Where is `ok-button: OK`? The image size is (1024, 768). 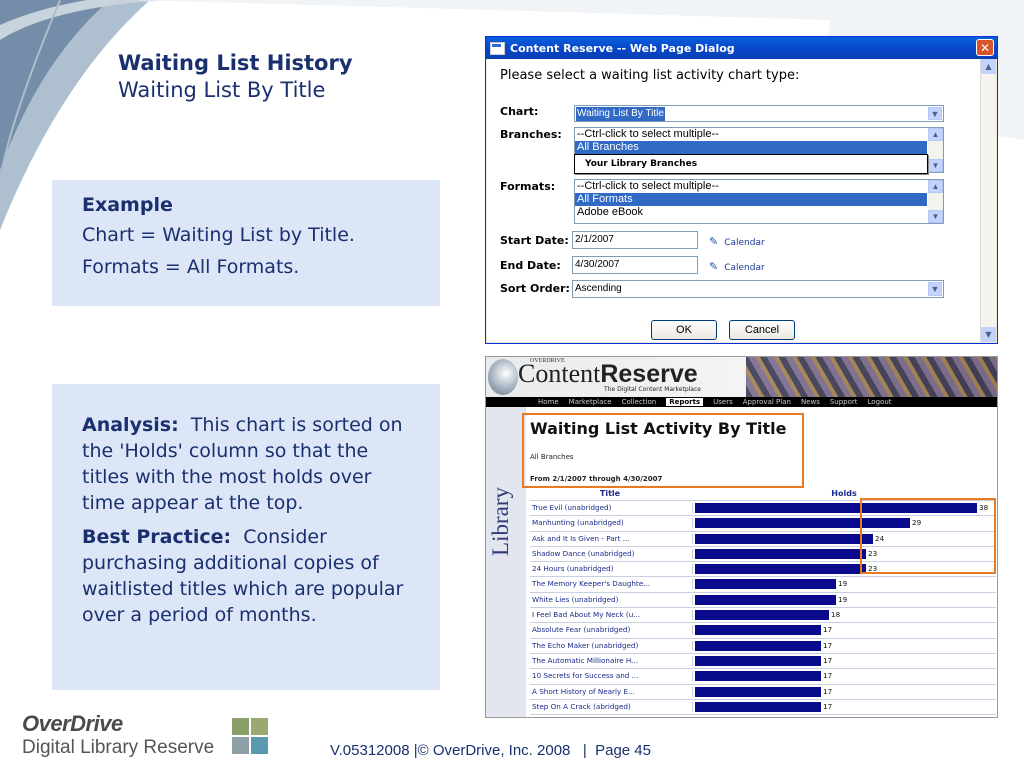 ok-button: OK is located at coordinates (684, 330).